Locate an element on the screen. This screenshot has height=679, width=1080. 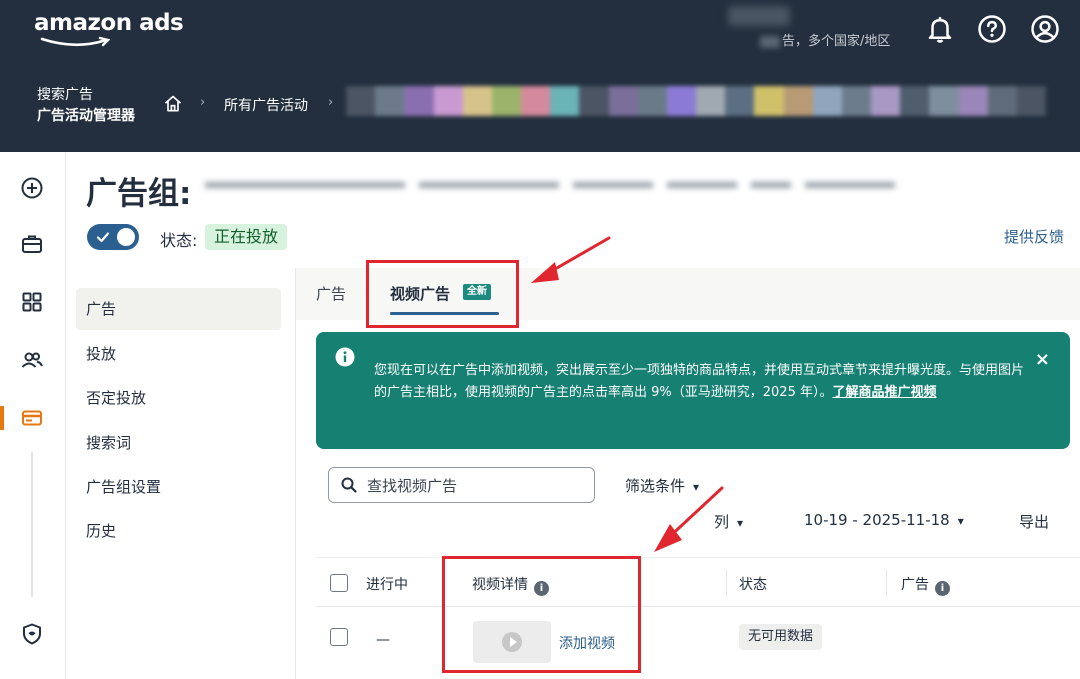
product-name: 搜索广告 is located at coordinates (65, 95).